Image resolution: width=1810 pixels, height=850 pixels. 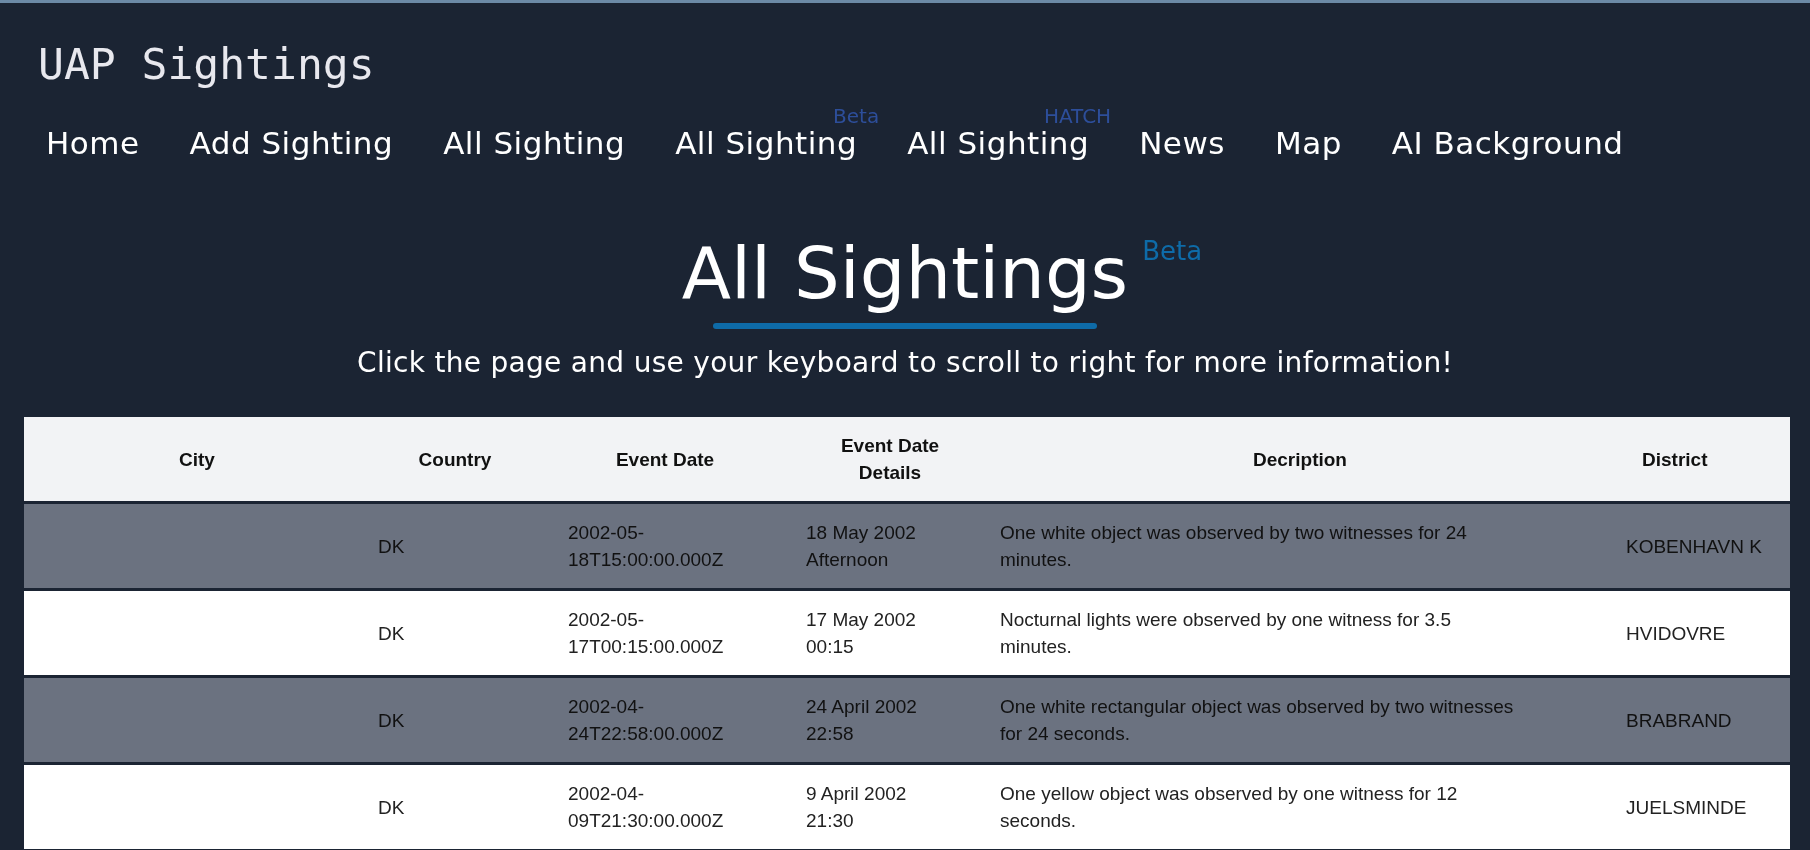 I want to click on description-cell: One white object was observed by two witnesses for 24 minutes., so click(x=1233, y=546).